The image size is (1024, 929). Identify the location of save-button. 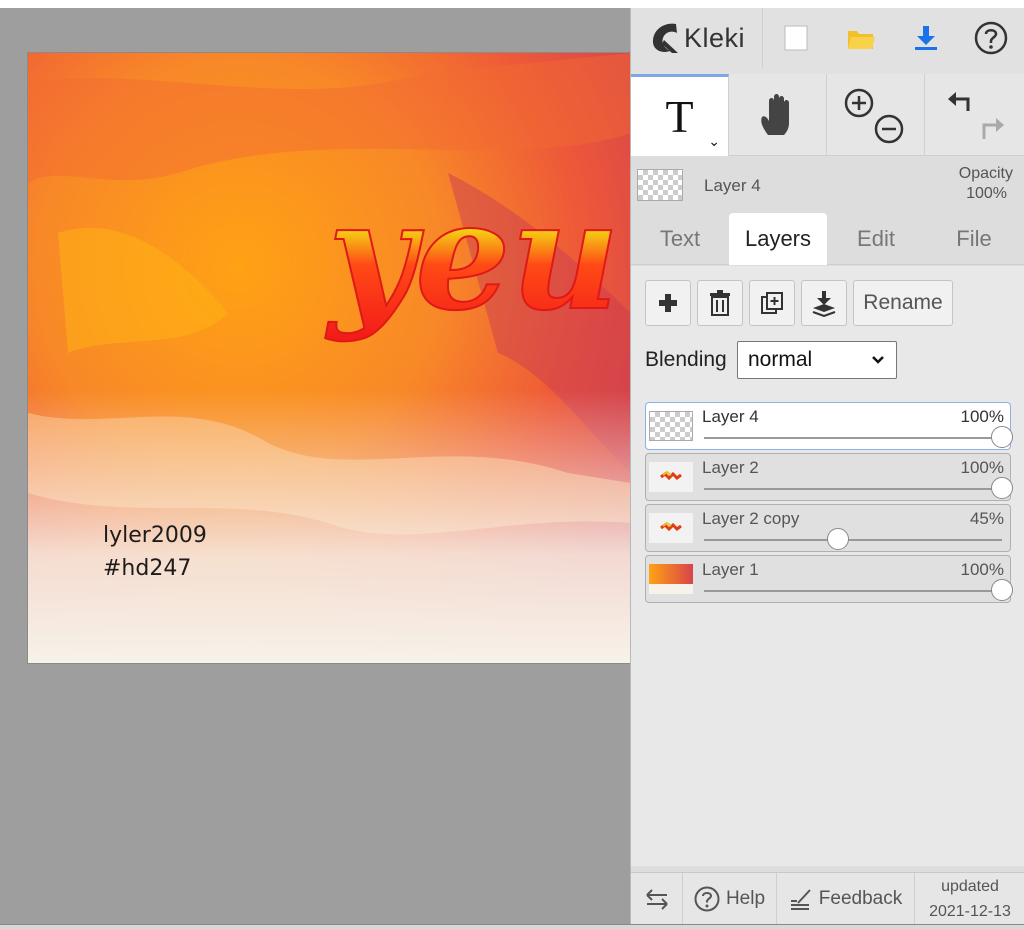
(925, 38).